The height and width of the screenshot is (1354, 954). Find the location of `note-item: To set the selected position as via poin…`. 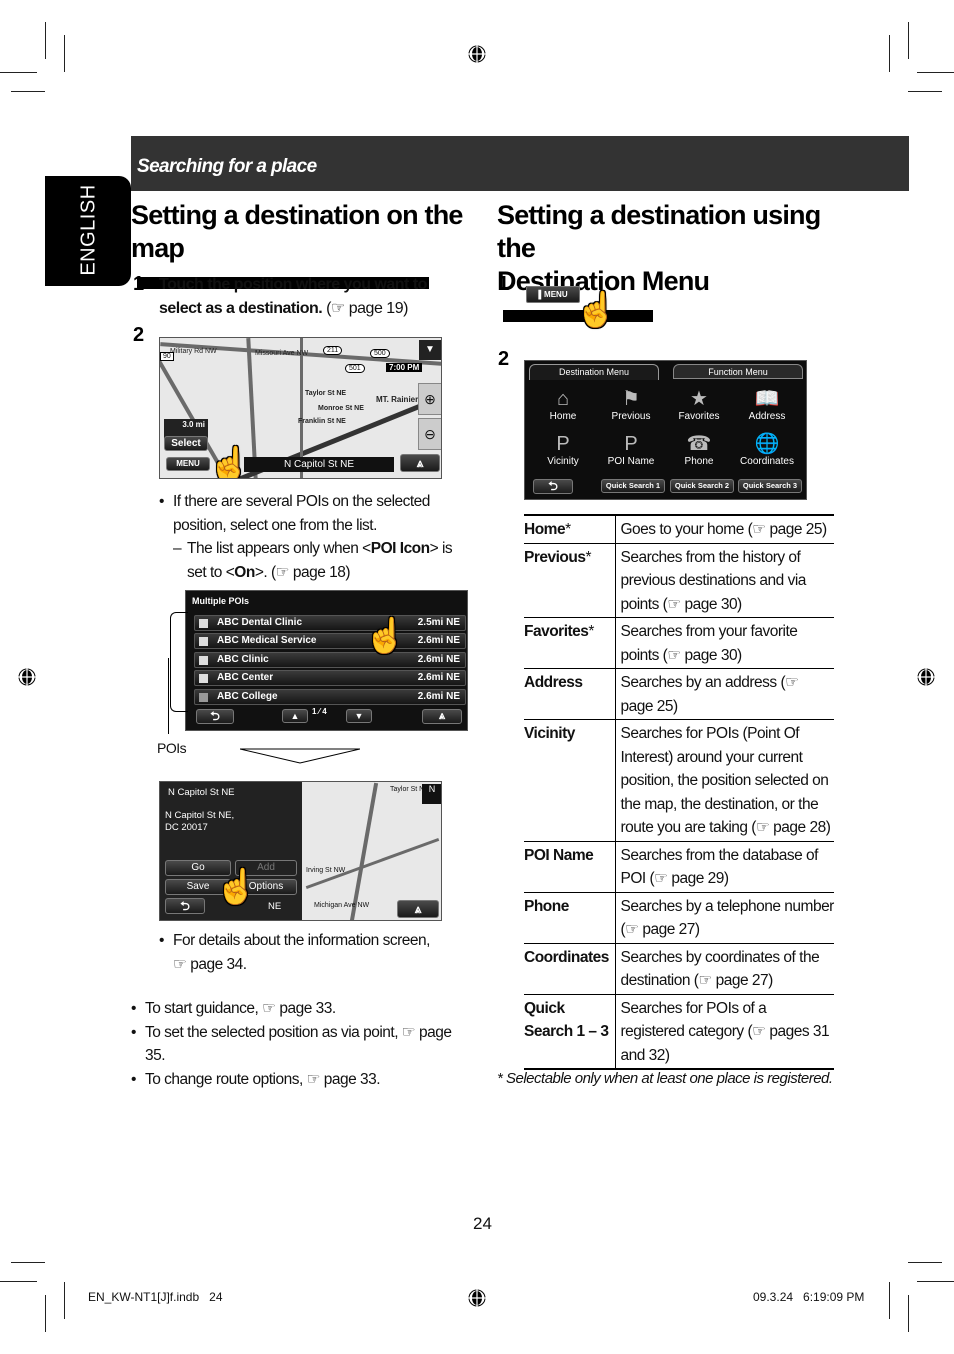

note-item: To set the selected position as via poin… is located at coordinates (303, 1044).